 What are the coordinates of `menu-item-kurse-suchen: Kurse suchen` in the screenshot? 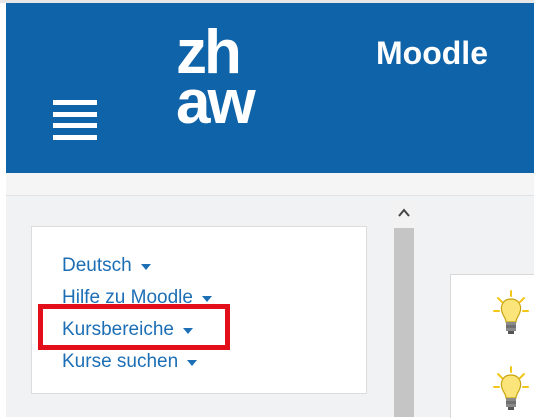 It's located at (137, 362).